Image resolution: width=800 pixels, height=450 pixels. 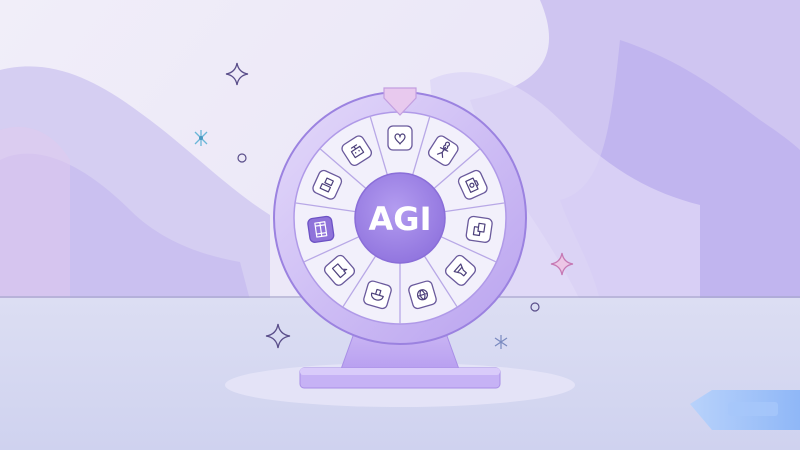 What do you see at coordinates (35, 213) in the screenshot?
I see `cloud-left-pink` at bounding box center [35, 213].